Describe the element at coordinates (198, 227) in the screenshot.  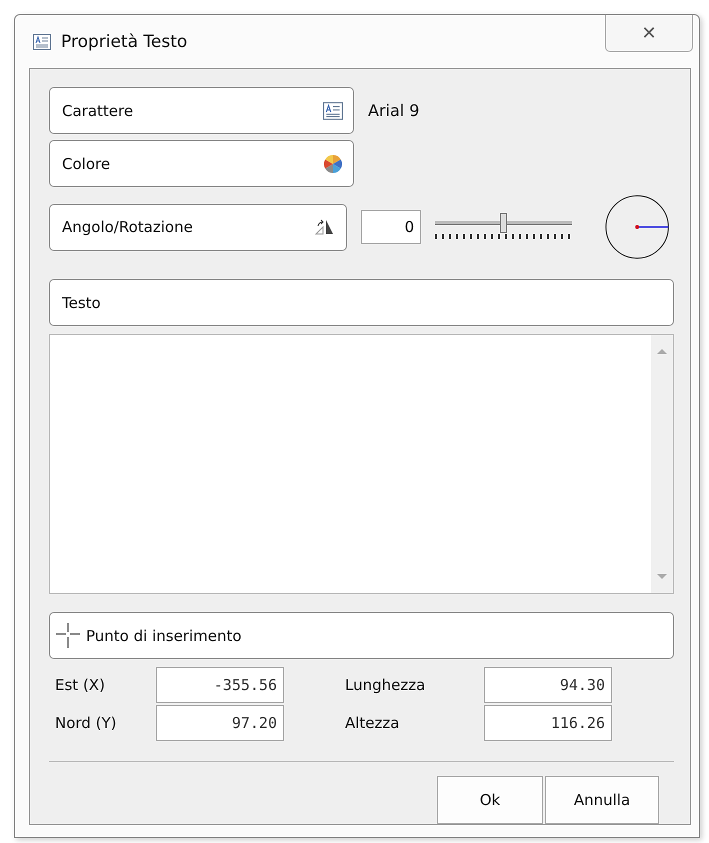
I see `angle-button: Angolo/Rotazione` at that location.